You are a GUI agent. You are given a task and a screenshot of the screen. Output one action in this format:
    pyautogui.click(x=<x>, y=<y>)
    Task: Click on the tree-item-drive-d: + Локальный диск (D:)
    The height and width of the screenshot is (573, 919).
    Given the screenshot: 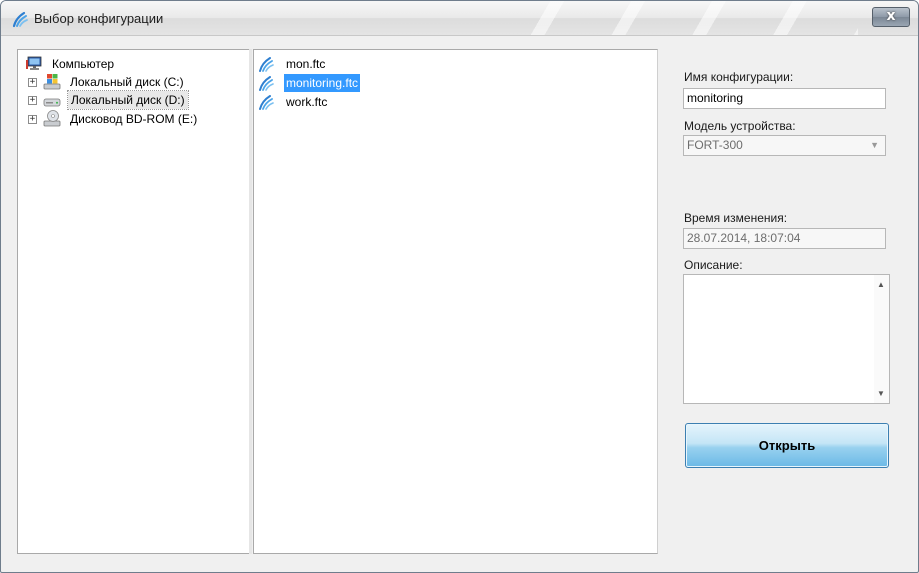 What is the action you would take?
    pyautogui.click(x=131, y=100)
    